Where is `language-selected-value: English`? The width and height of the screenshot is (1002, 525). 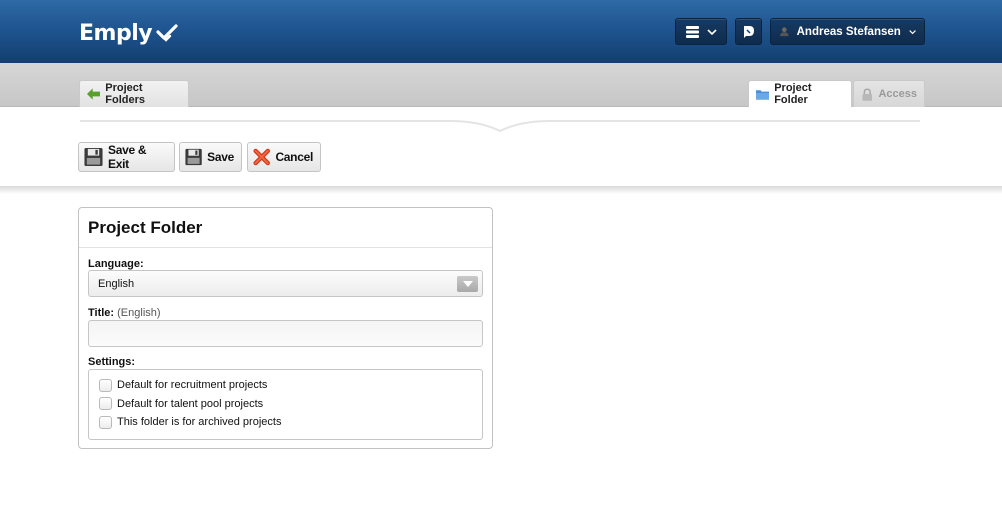 language-selected-value: English is located at coordinates (116, 283).